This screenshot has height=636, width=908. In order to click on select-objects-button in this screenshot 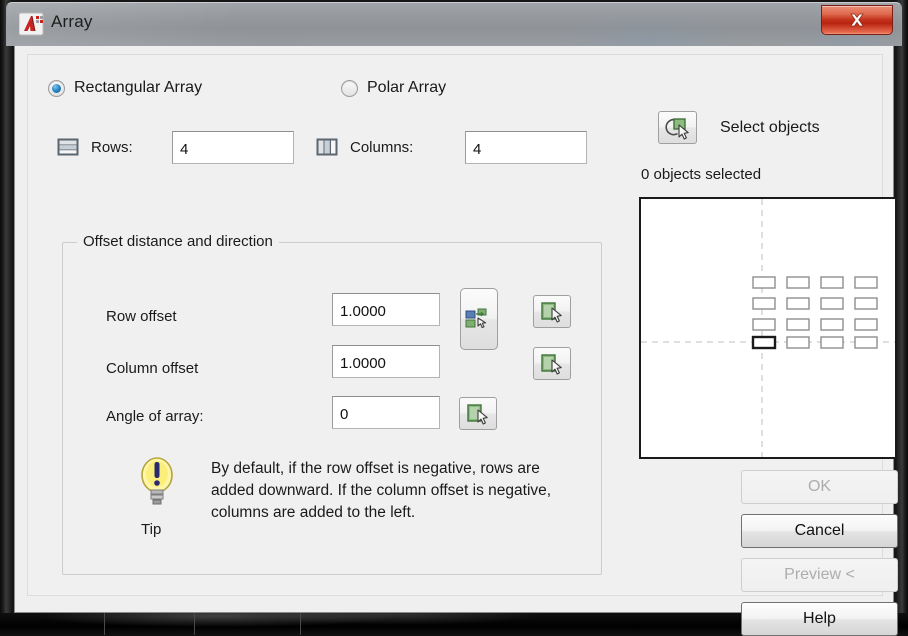, I will do `click(677, 127)`.